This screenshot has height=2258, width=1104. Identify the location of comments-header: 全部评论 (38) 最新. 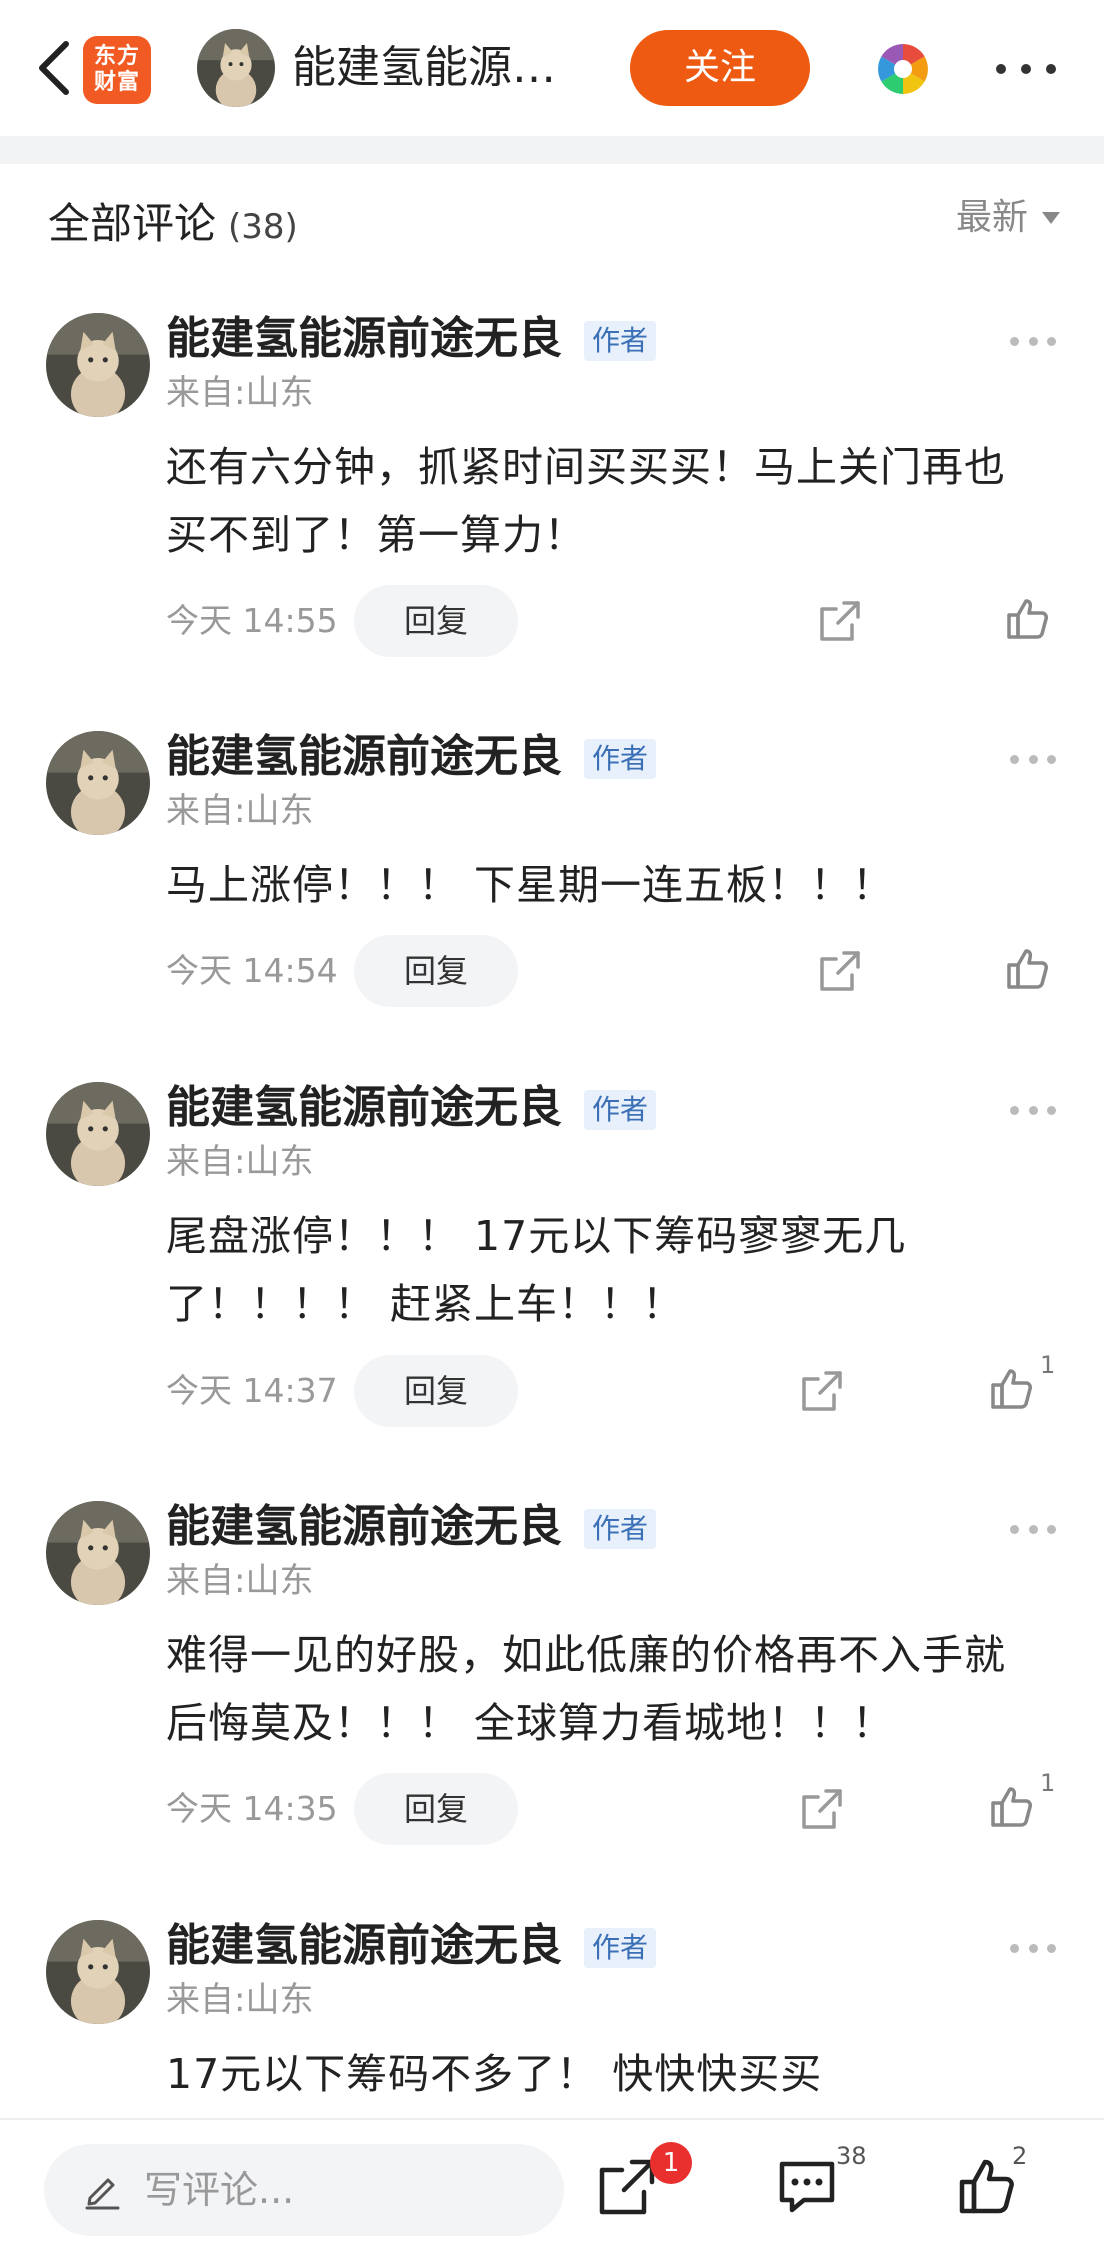
(552, 219).